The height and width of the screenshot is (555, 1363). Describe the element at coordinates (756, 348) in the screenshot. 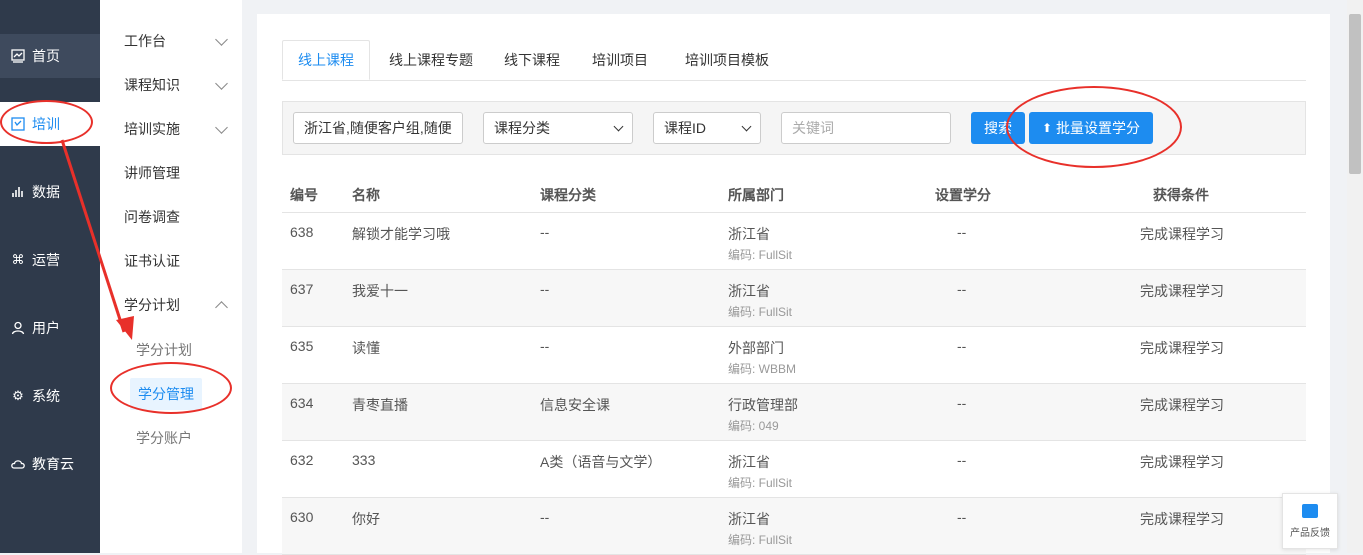

I see `cell-department: 外部部门` at that location.